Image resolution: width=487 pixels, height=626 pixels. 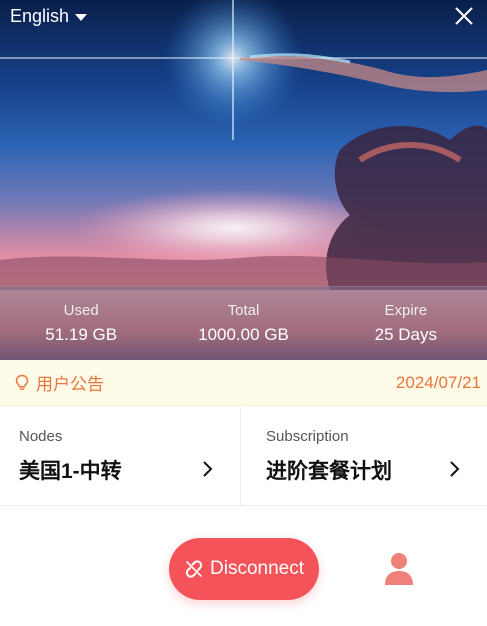 What do you see at coordinates (70, 384) in the screenshot?
I see `announcement-title: 用户公告` at bounding box center [70, 384].